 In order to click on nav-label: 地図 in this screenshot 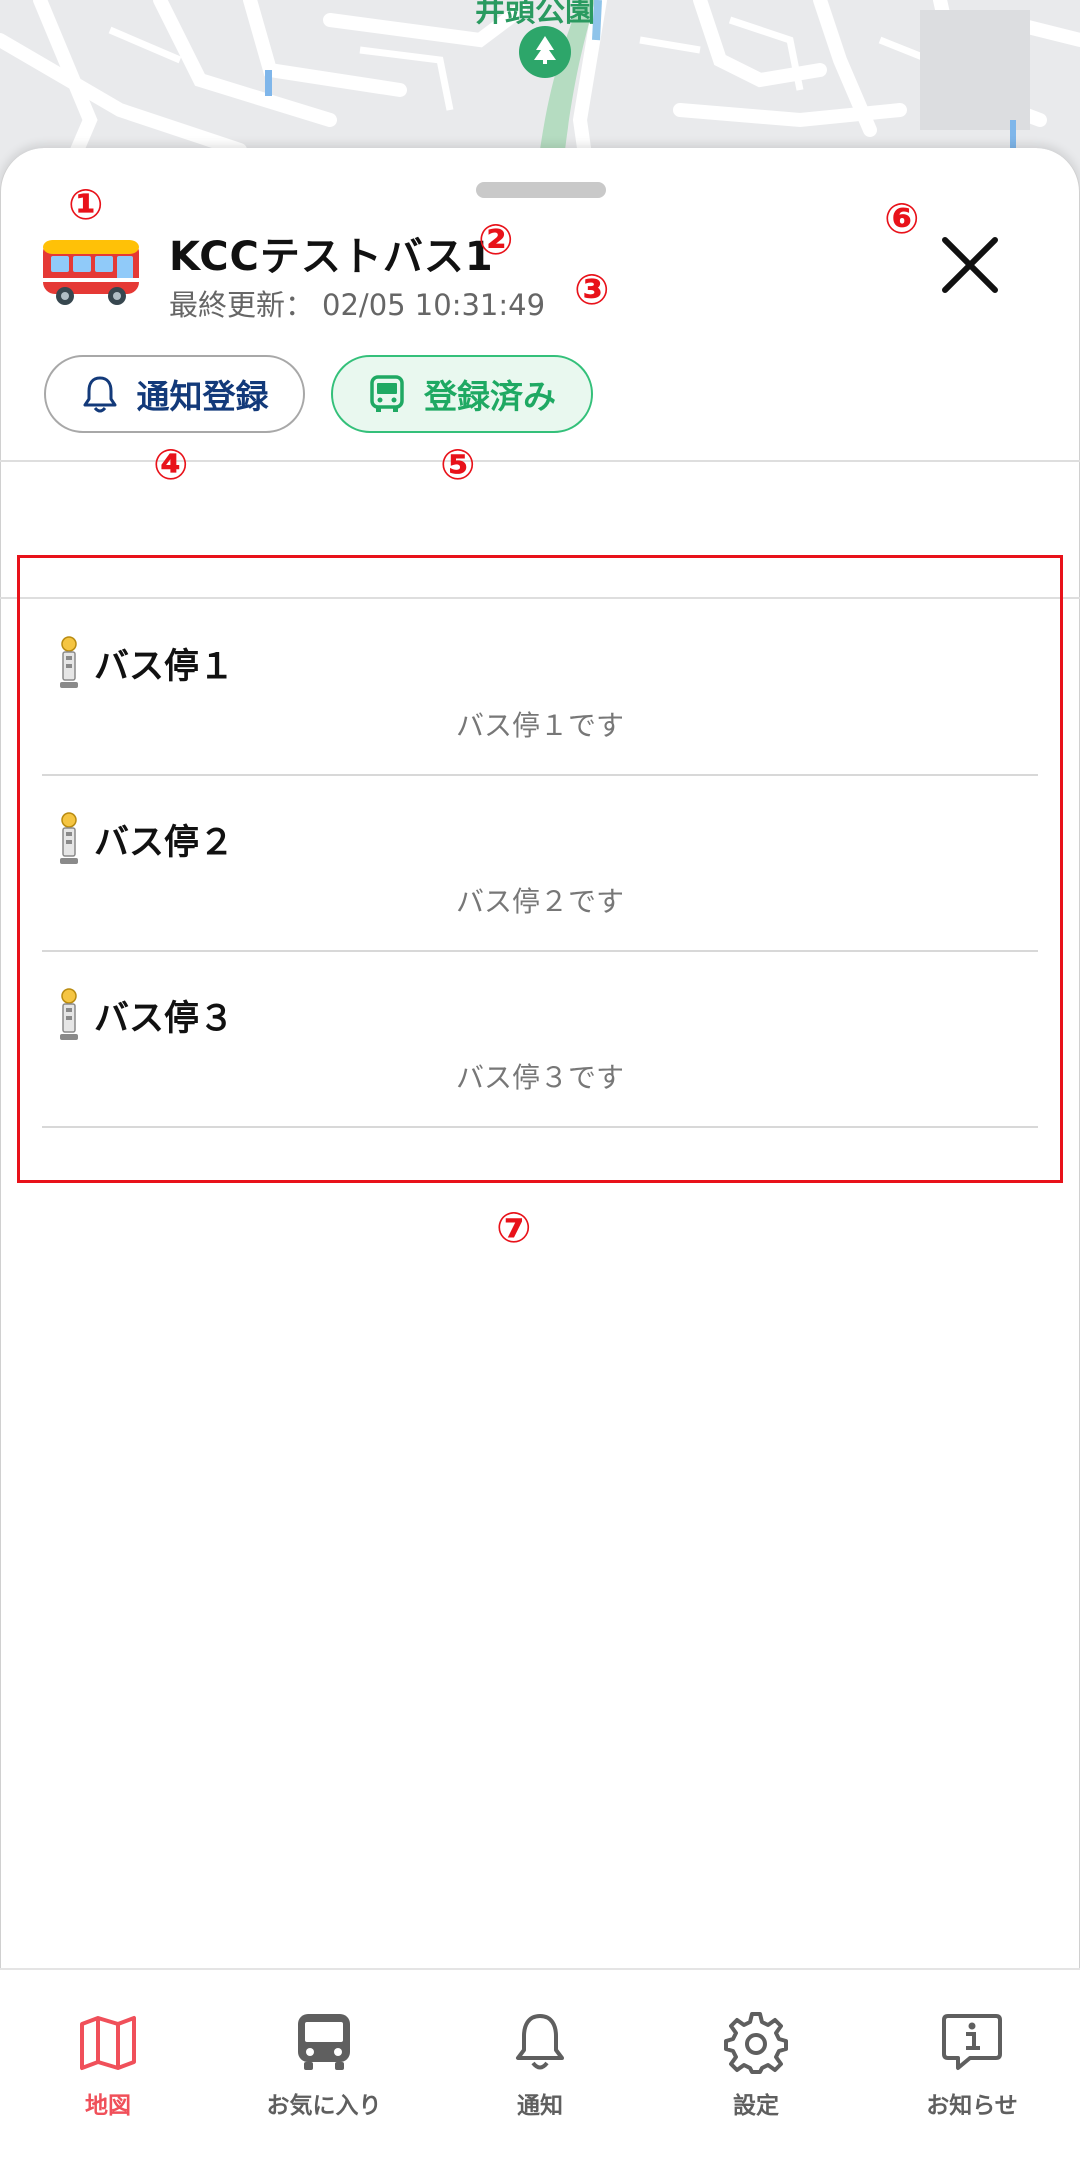, I will do `click(108, 2106)`.